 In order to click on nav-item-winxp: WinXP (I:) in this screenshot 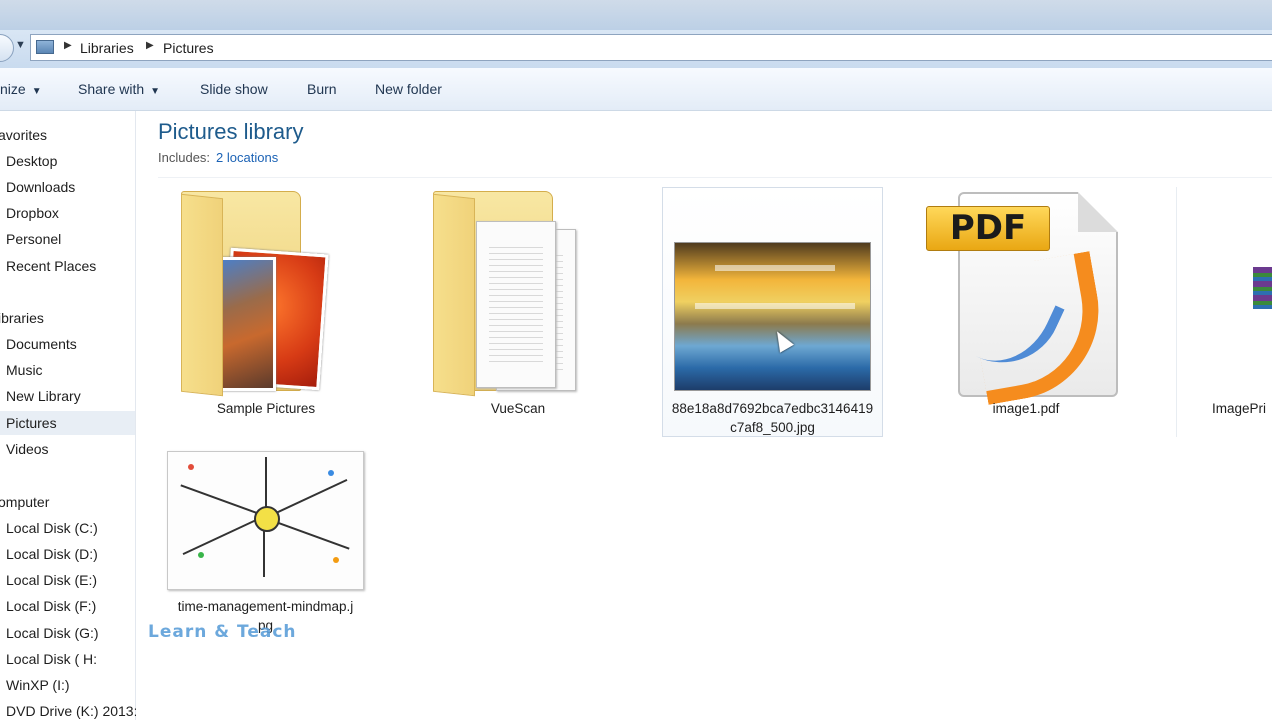, I will do `click(38, 685)`.